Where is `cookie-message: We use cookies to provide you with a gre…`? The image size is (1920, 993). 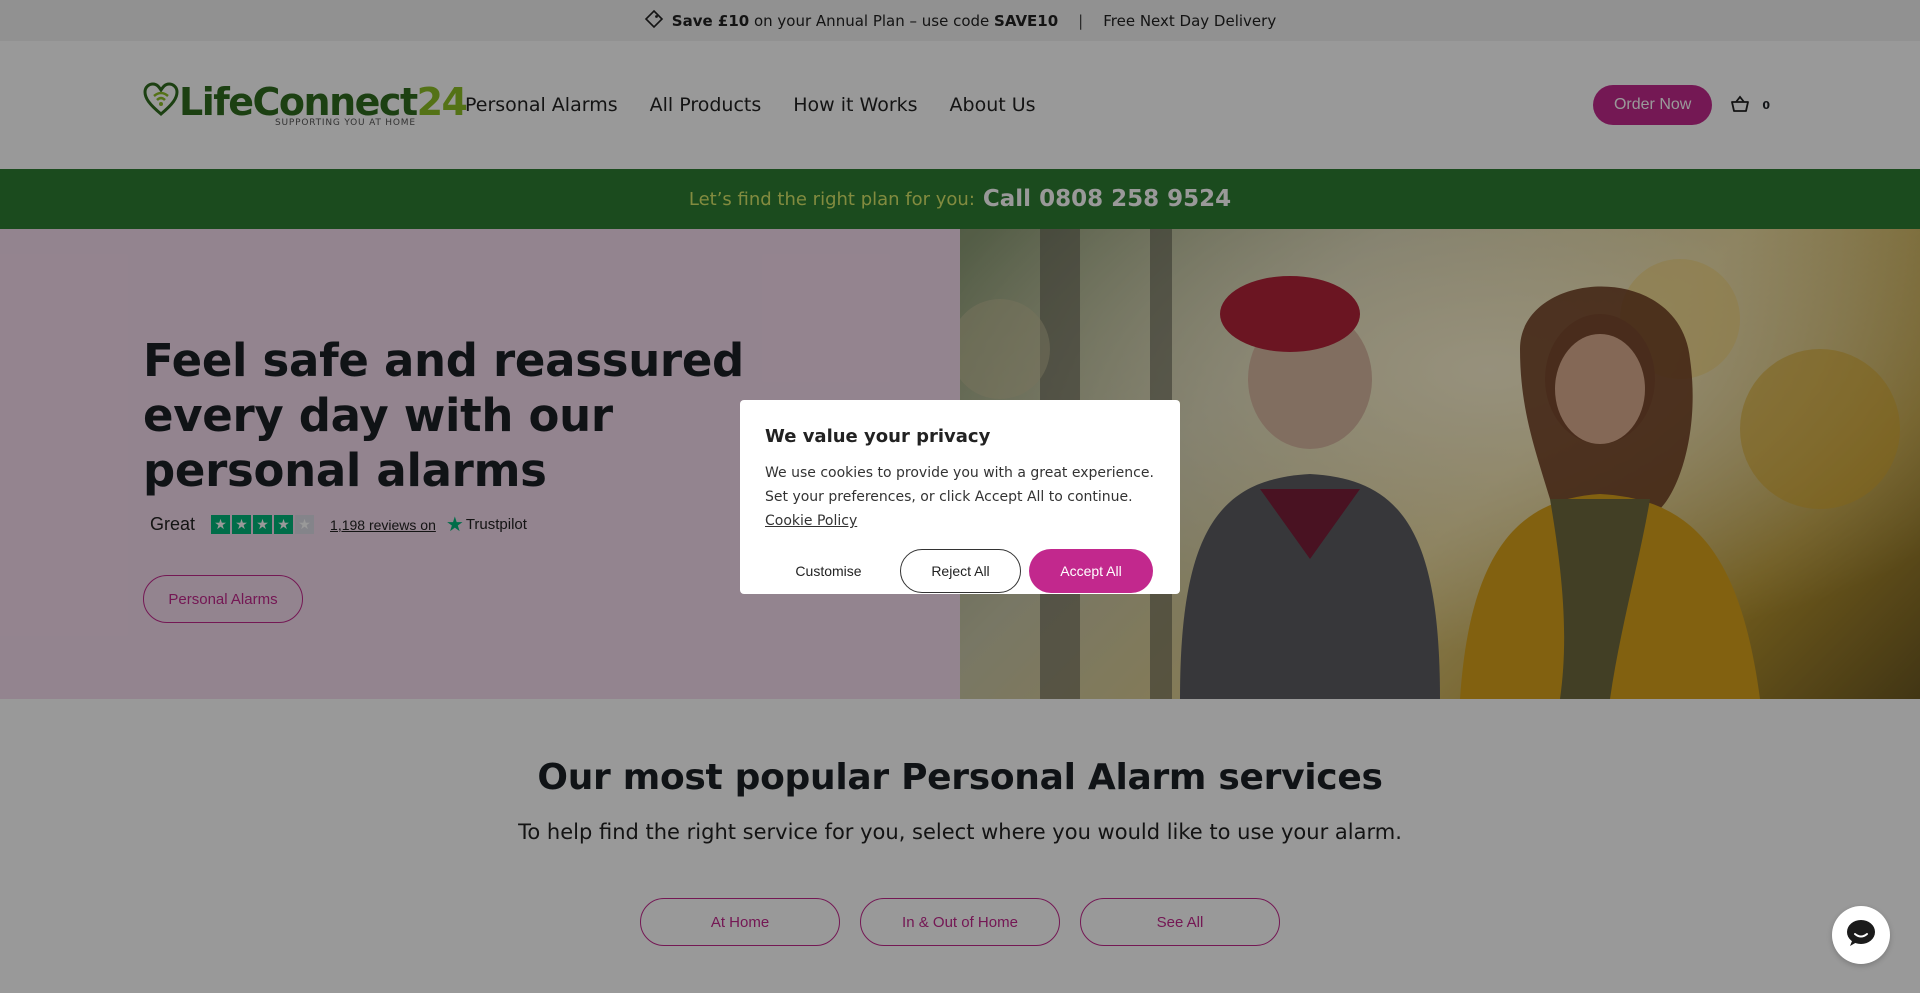 cookie-message: We use cookies to provide you with a gre… is located at coordinates (959, 497).